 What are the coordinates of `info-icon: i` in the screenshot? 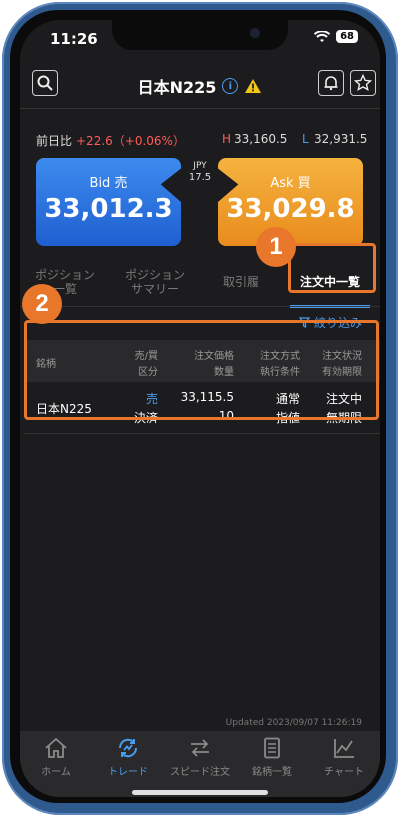 It's located at (230, 86).